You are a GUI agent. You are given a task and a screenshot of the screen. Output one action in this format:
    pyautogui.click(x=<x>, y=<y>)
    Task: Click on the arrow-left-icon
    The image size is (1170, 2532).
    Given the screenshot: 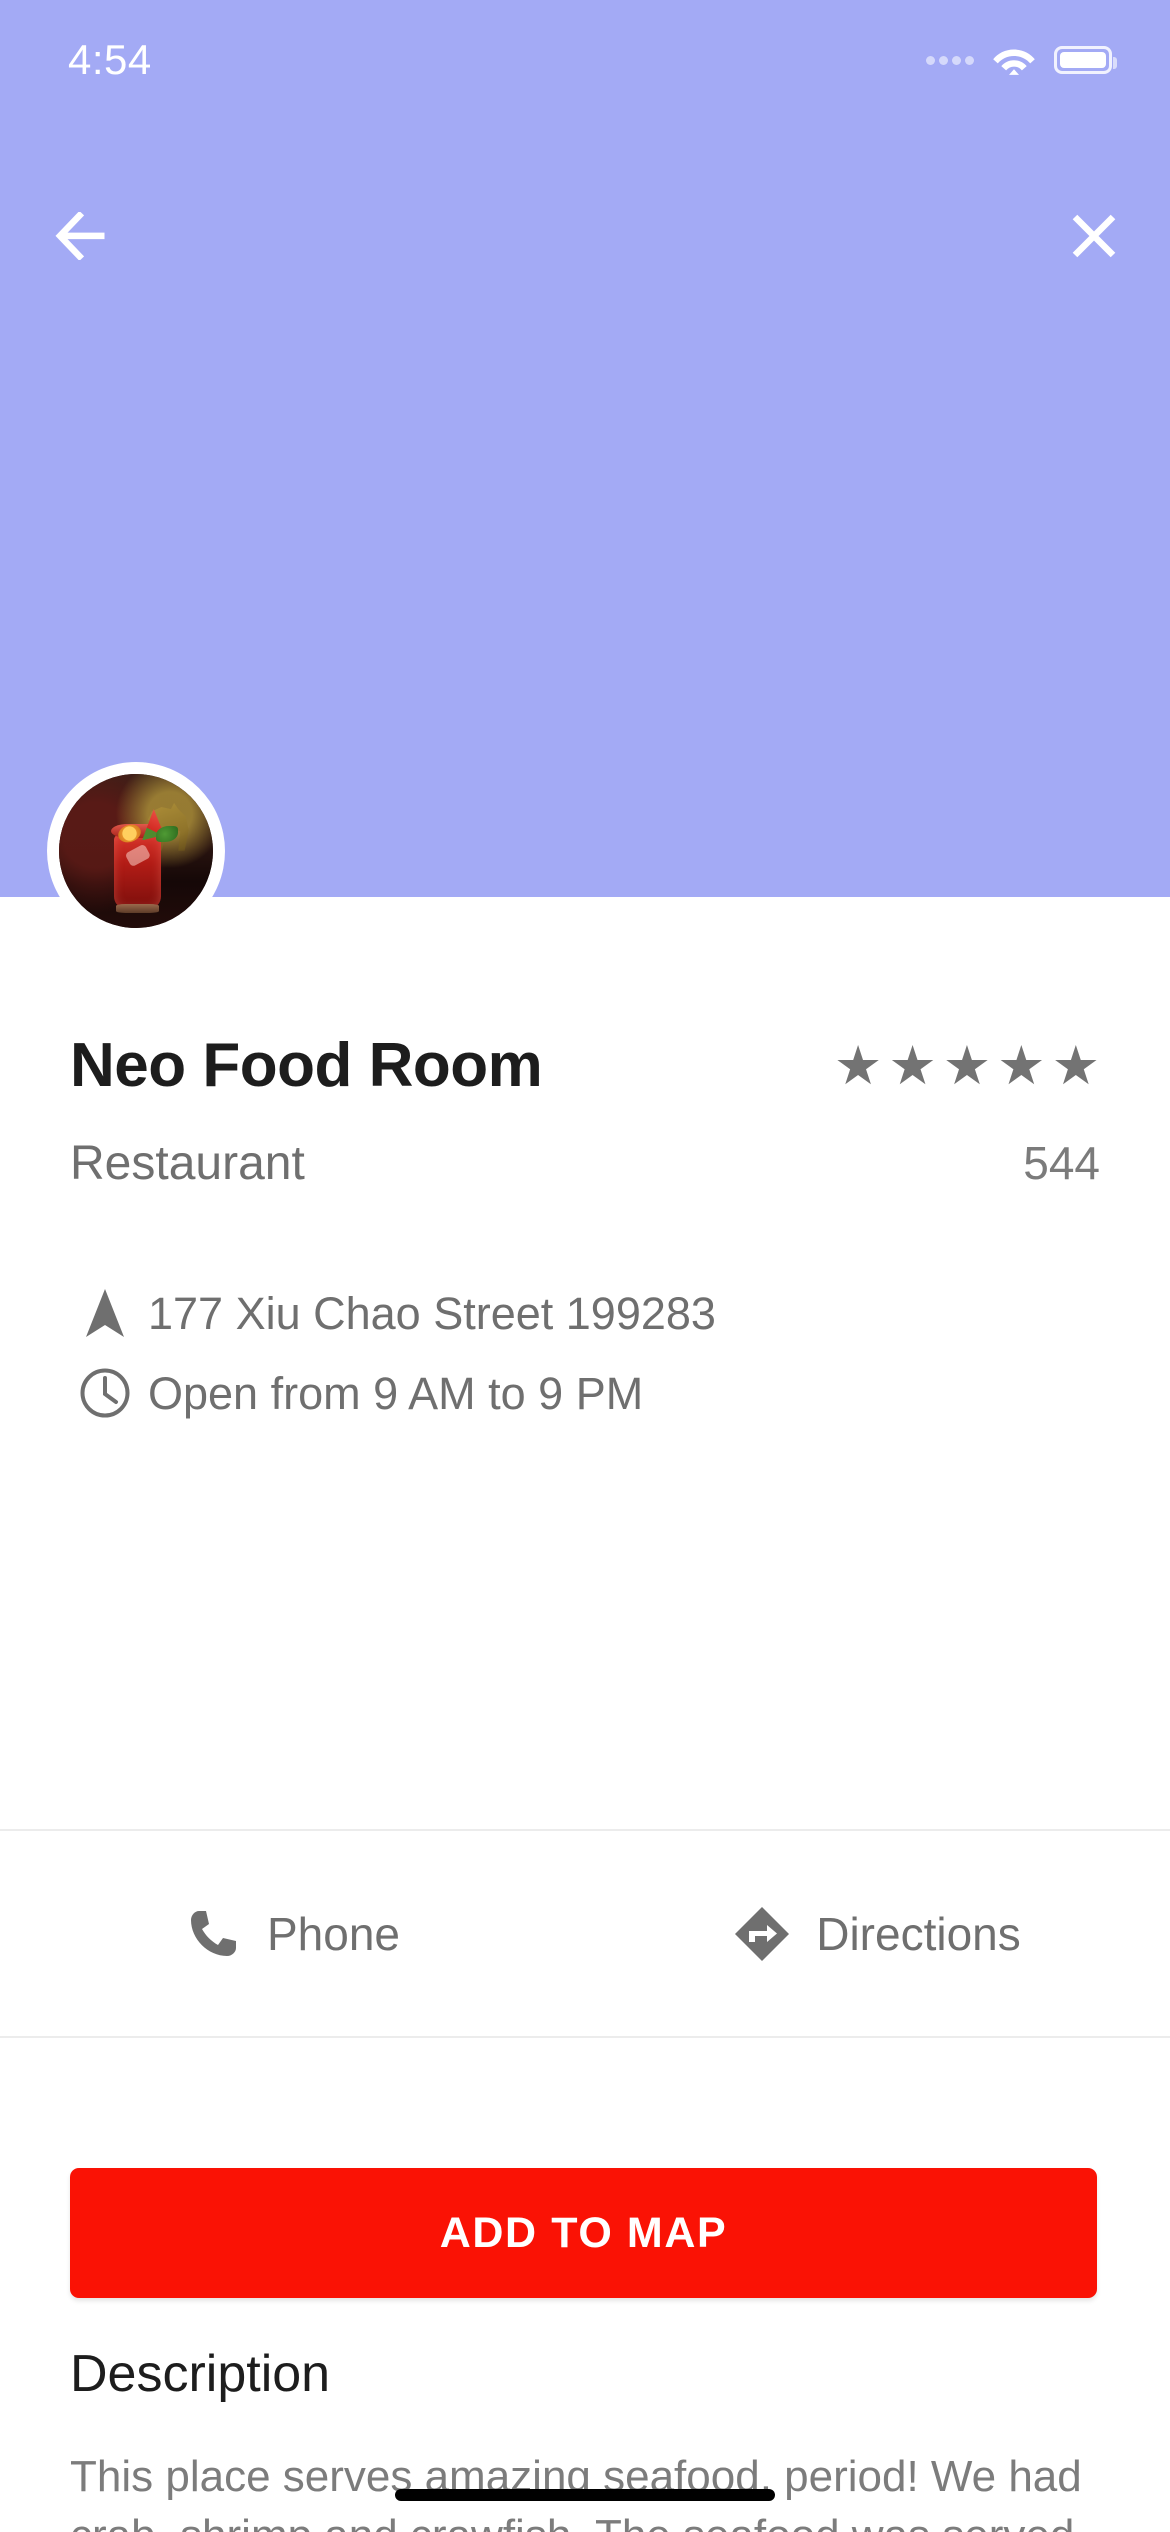 What is the action you would take?
    pyautogui.click(x=80, y=236)
    